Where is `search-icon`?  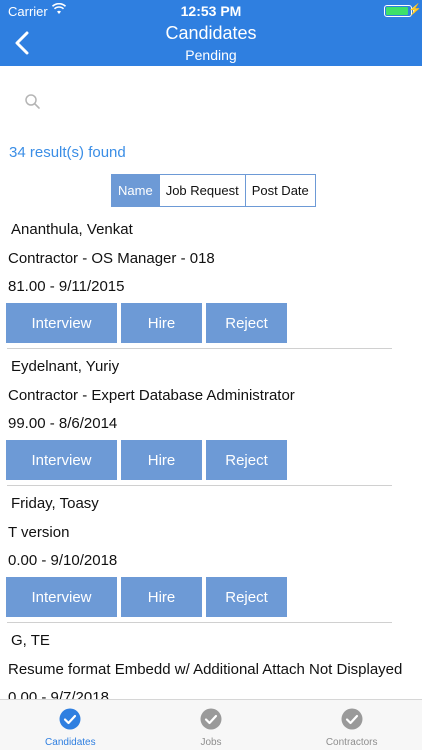 search-icon is located at coordinates (32, 101).